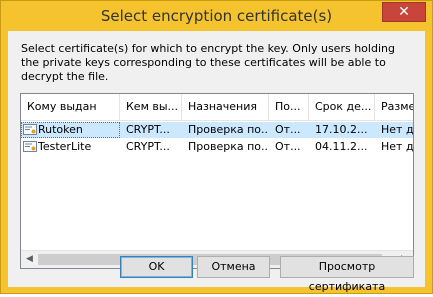 The height and width of the screenshot is (297, 433). What do you see at coordinates (156, 267) in the screenshot?
I see `ok-button: OK` at bounding box center [156, 267].